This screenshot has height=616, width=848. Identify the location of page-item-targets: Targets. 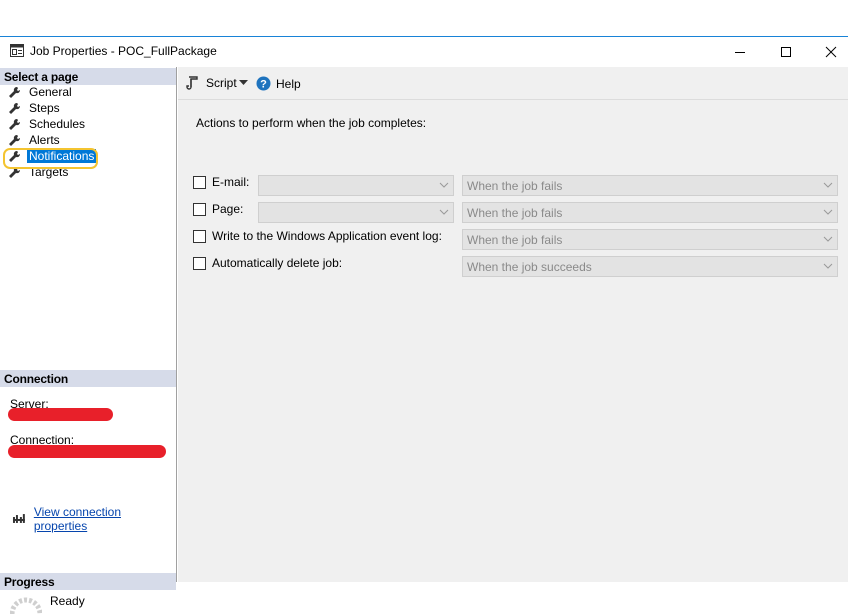
(39, 172).